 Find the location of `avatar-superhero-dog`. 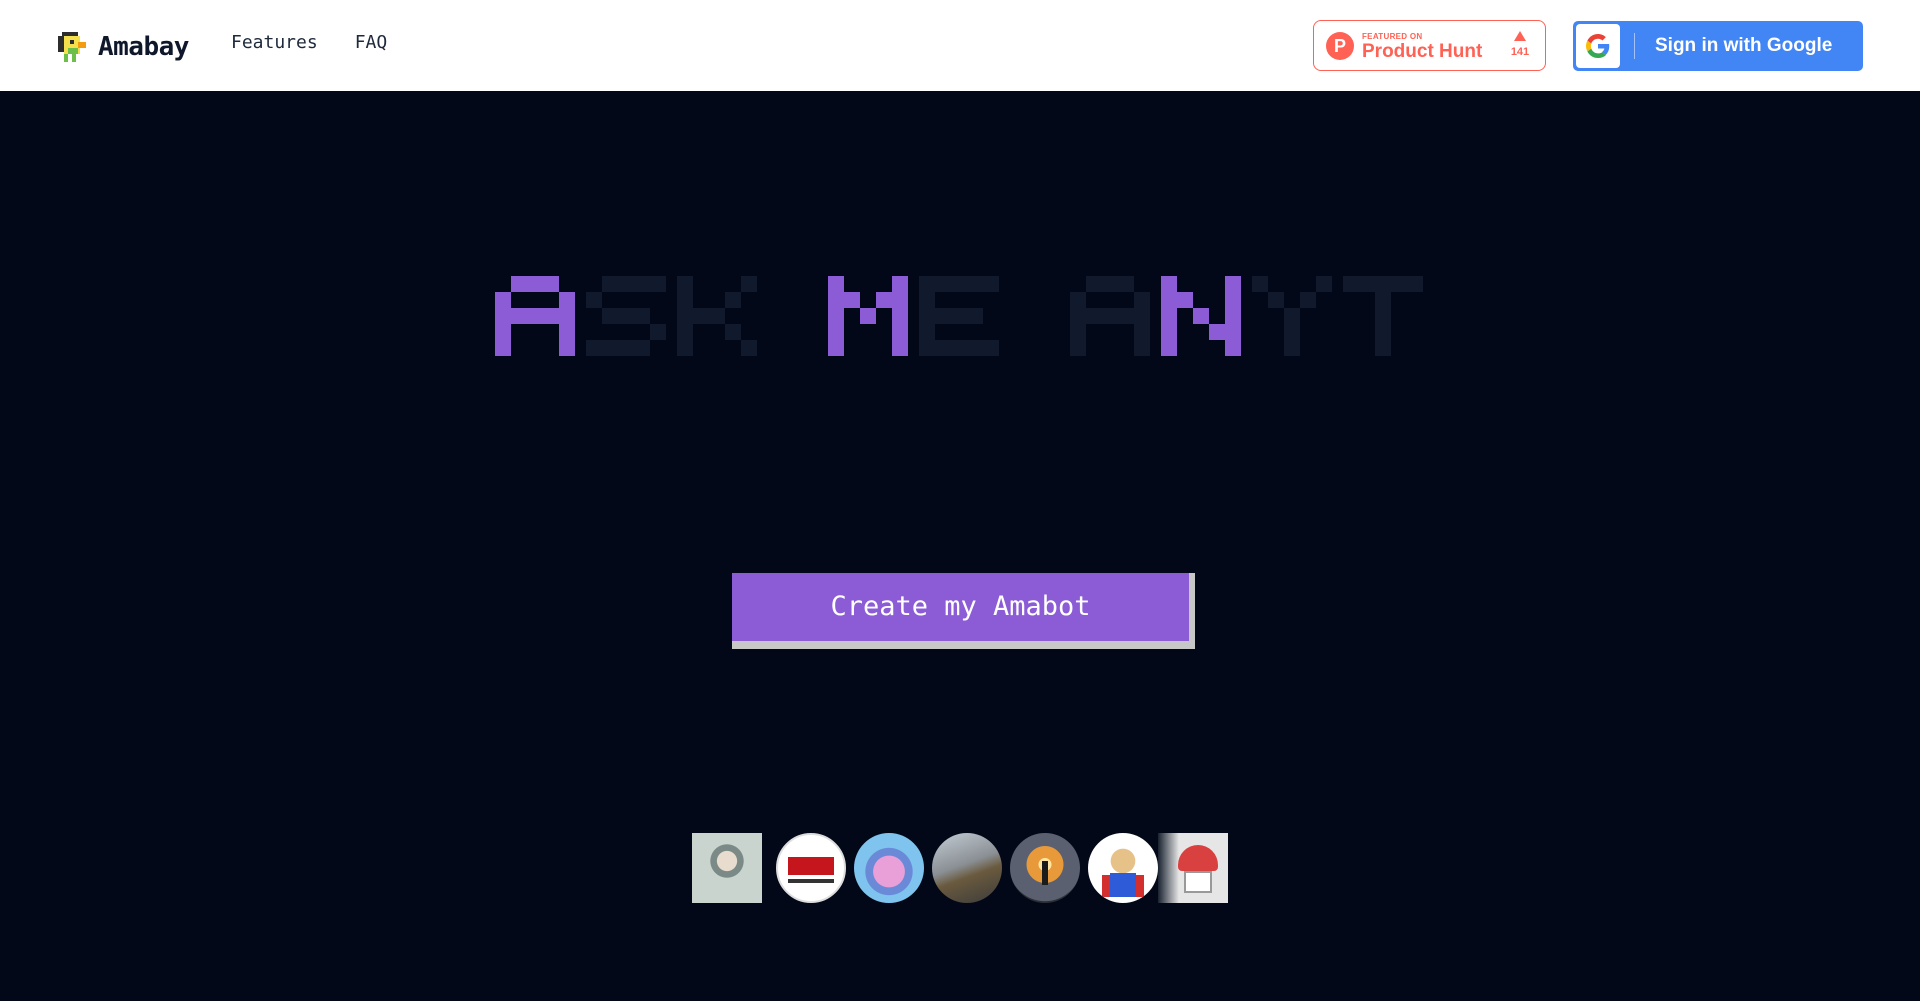

avatar-superhero-dog is located at coordinates (1123, 868).